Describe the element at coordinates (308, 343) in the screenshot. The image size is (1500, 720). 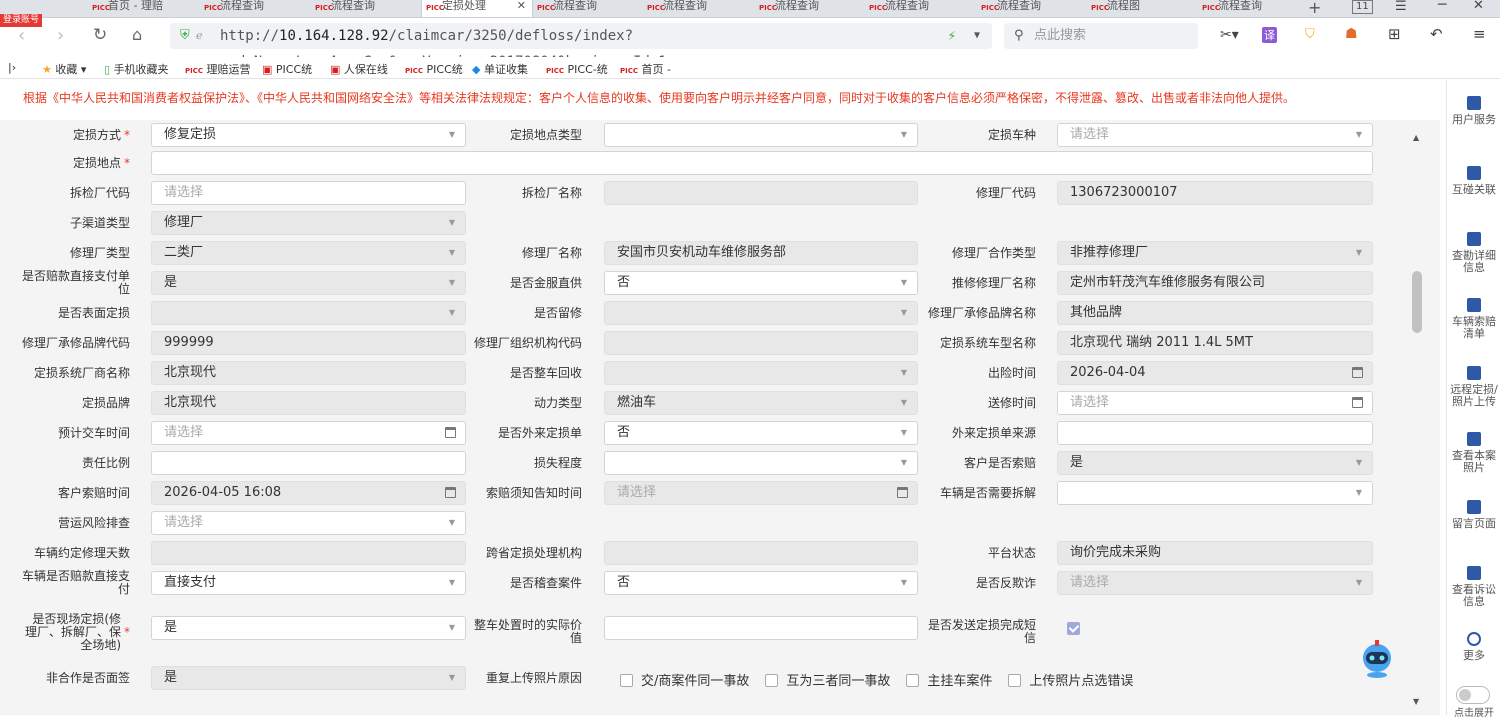
I see `text-field: 999999` at that location.